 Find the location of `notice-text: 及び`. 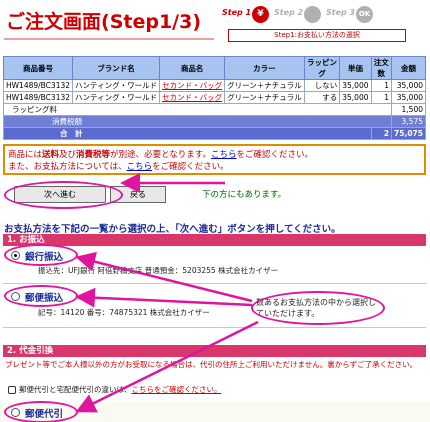

notice-text: 及び is located at coordinates (68, 155).